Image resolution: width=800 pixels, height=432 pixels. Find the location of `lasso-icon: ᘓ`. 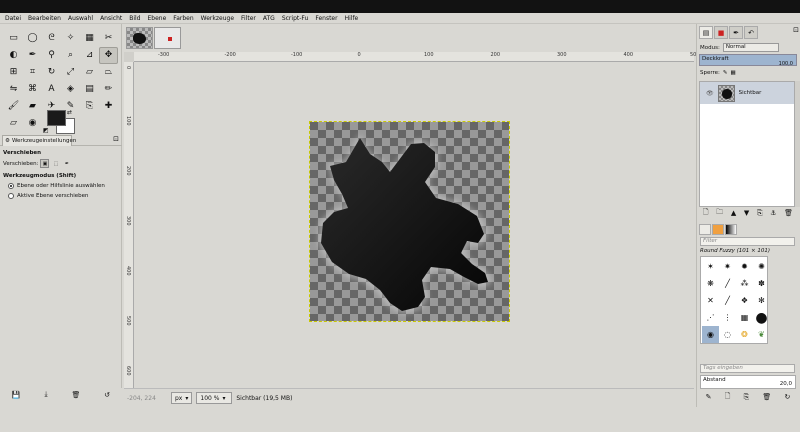

lasso-icon: ᘓ is located at coordinates (51, 38).